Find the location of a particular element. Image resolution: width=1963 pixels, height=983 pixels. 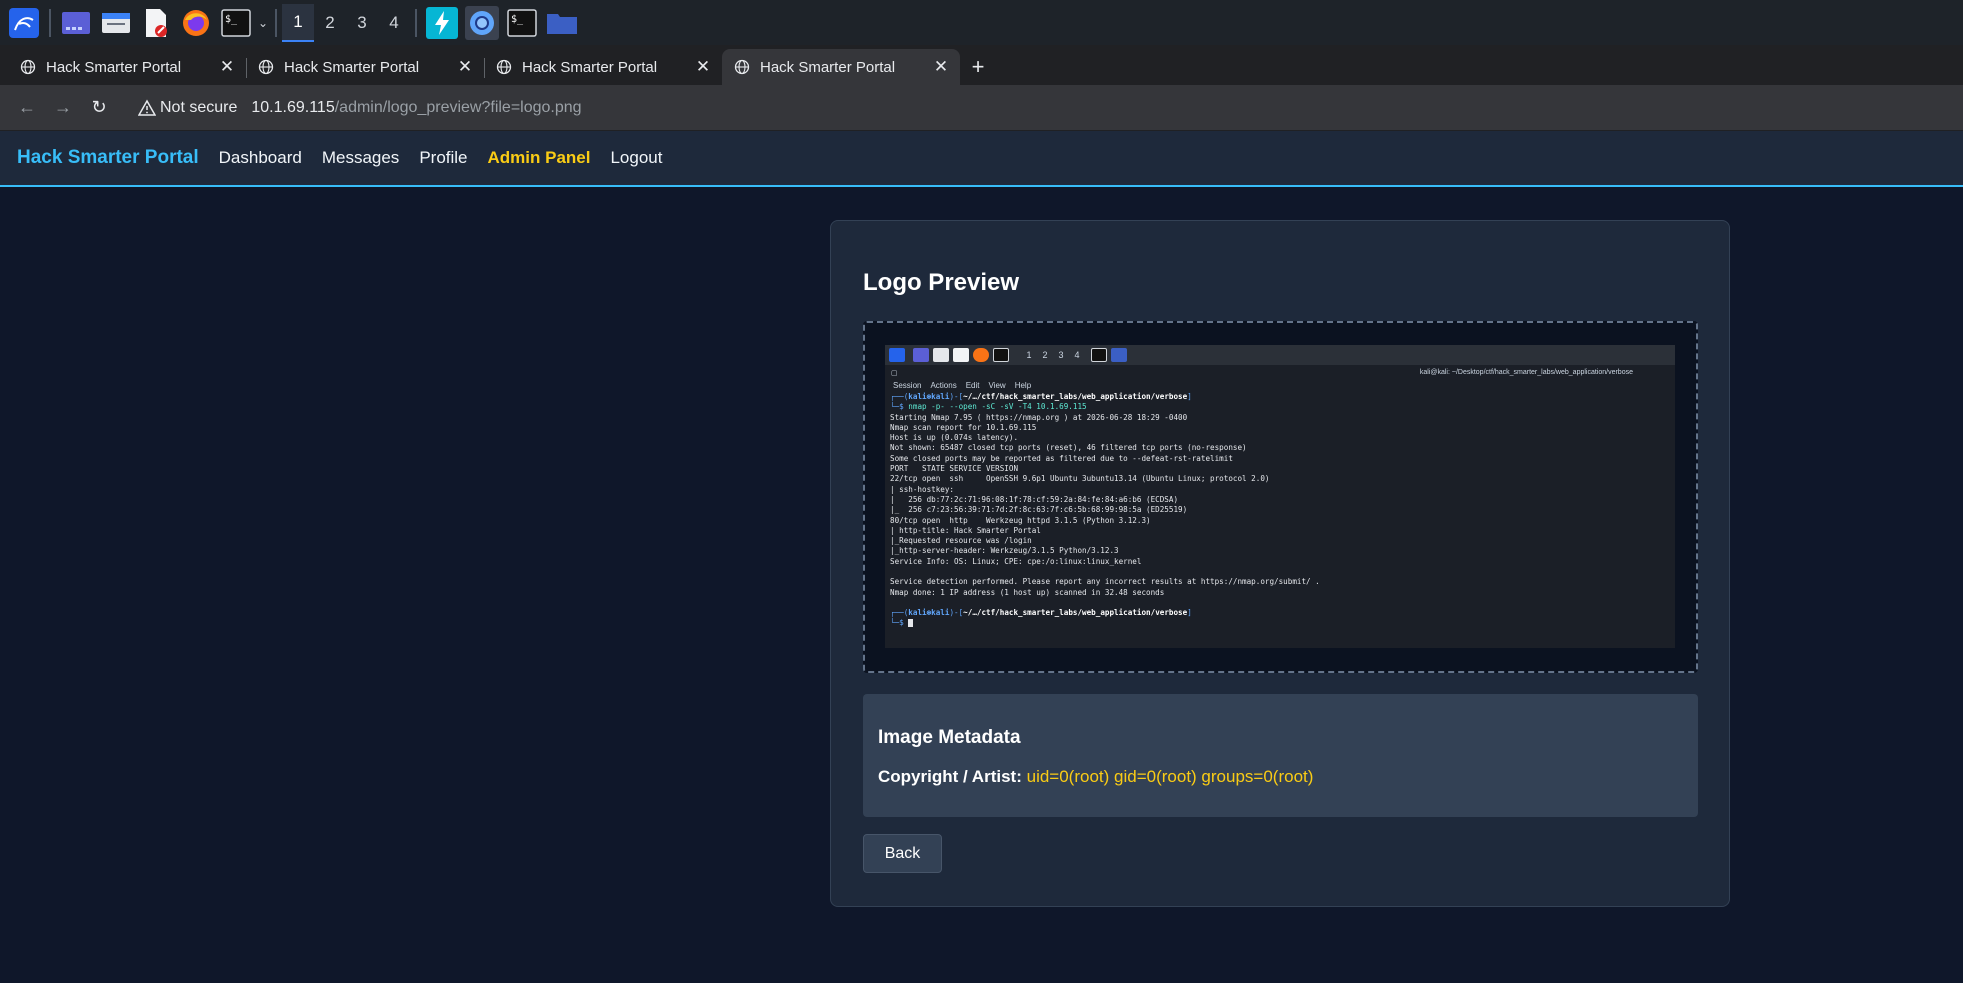

browser-tab-3: Hack Smarter Portal ✕ is located at coordinates (603, 67).